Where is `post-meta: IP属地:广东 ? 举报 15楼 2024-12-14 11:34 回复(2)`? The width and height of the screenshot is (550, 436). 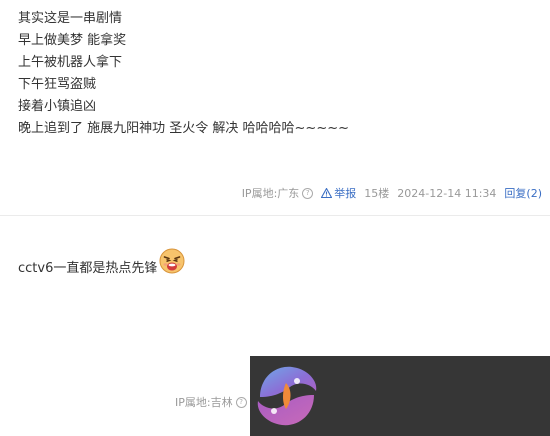
post-meta: IP属地:广东 ? 举报 15楼 2024-12-14 11:34 回复(2) is located at coordinates (392, 193).